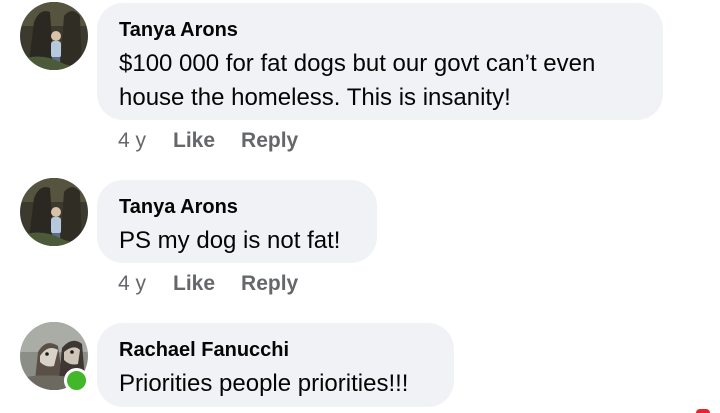  Describe the element at coordinates (76, 380) in the screenshot. I see `online-status-icon` at that location.